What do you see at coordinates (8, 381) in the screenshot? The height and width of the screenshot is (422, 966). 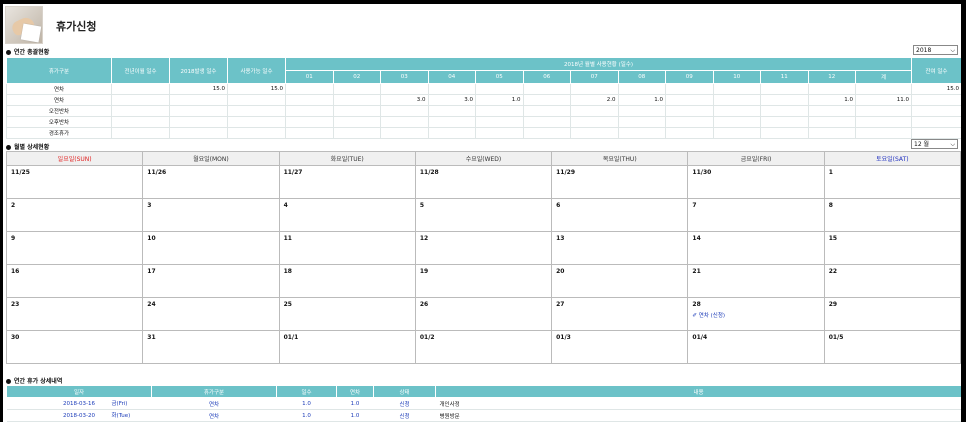 I see `bullet-icon` at bounding box center [8, 381].